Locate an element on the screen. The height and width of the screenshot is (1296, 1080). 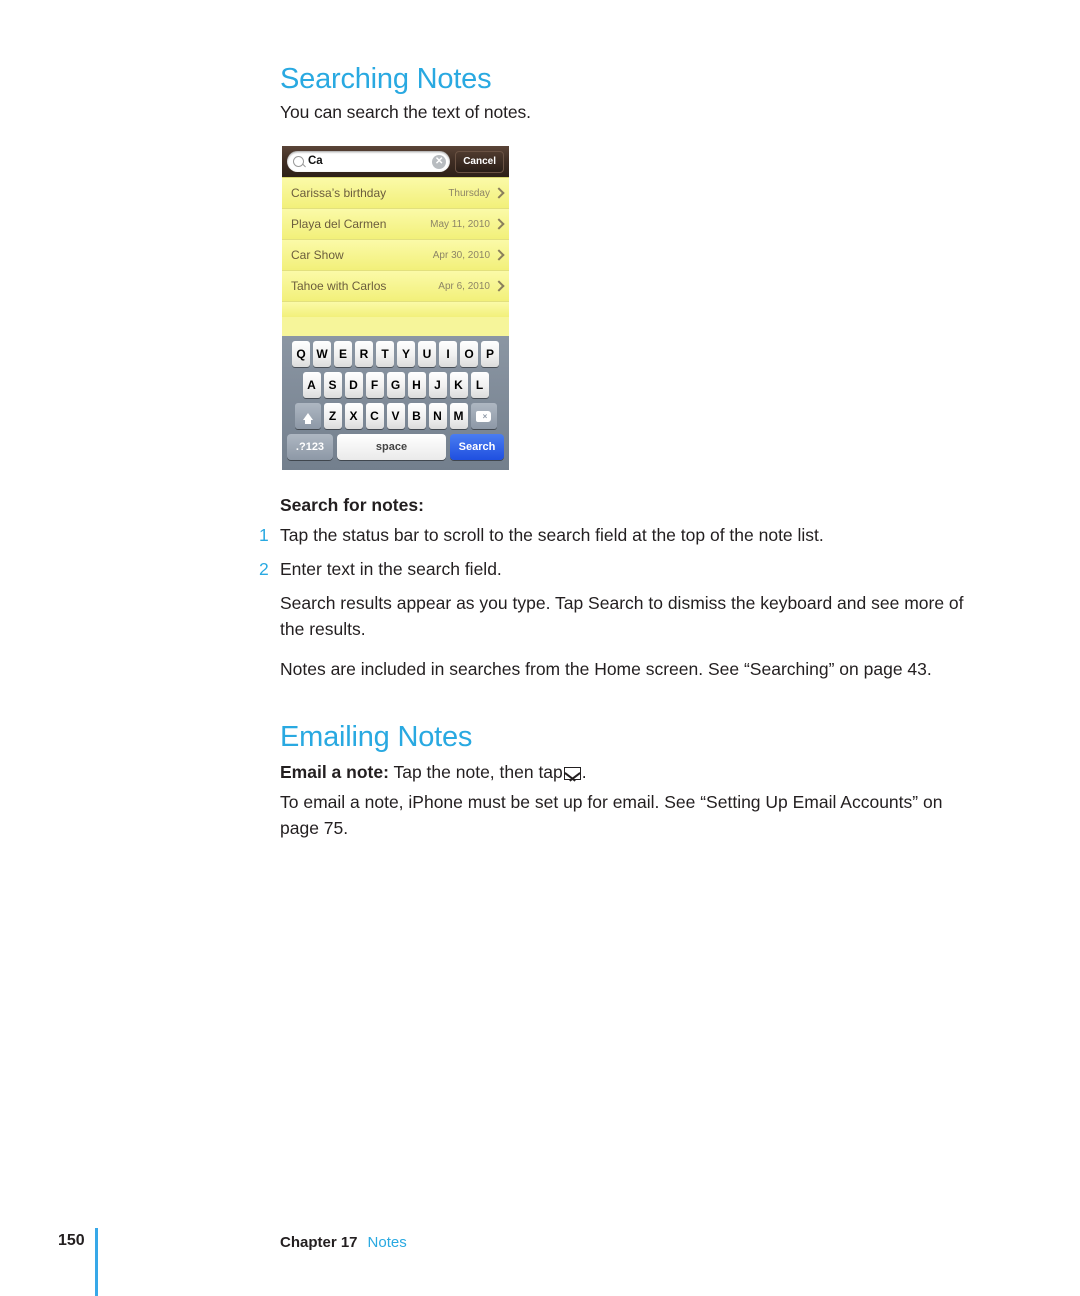
footer-chapter: Chapter 17 Notes is located at coordinates (343, 1242).